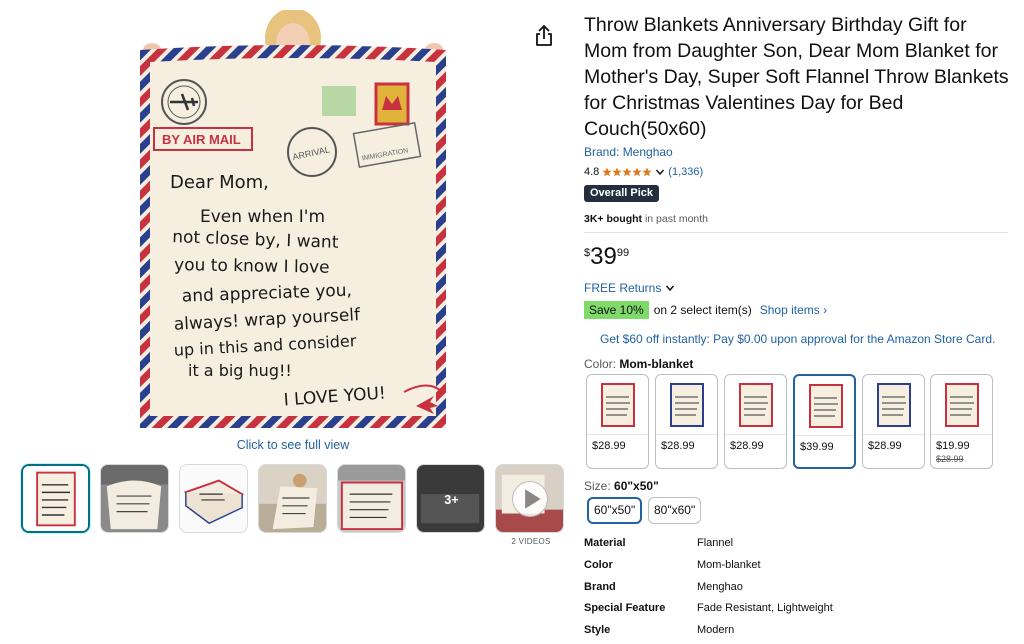 The height and width of the screenshot is (644, 1024). I want to click on letter-line: you to know I love, so click(252, 266).